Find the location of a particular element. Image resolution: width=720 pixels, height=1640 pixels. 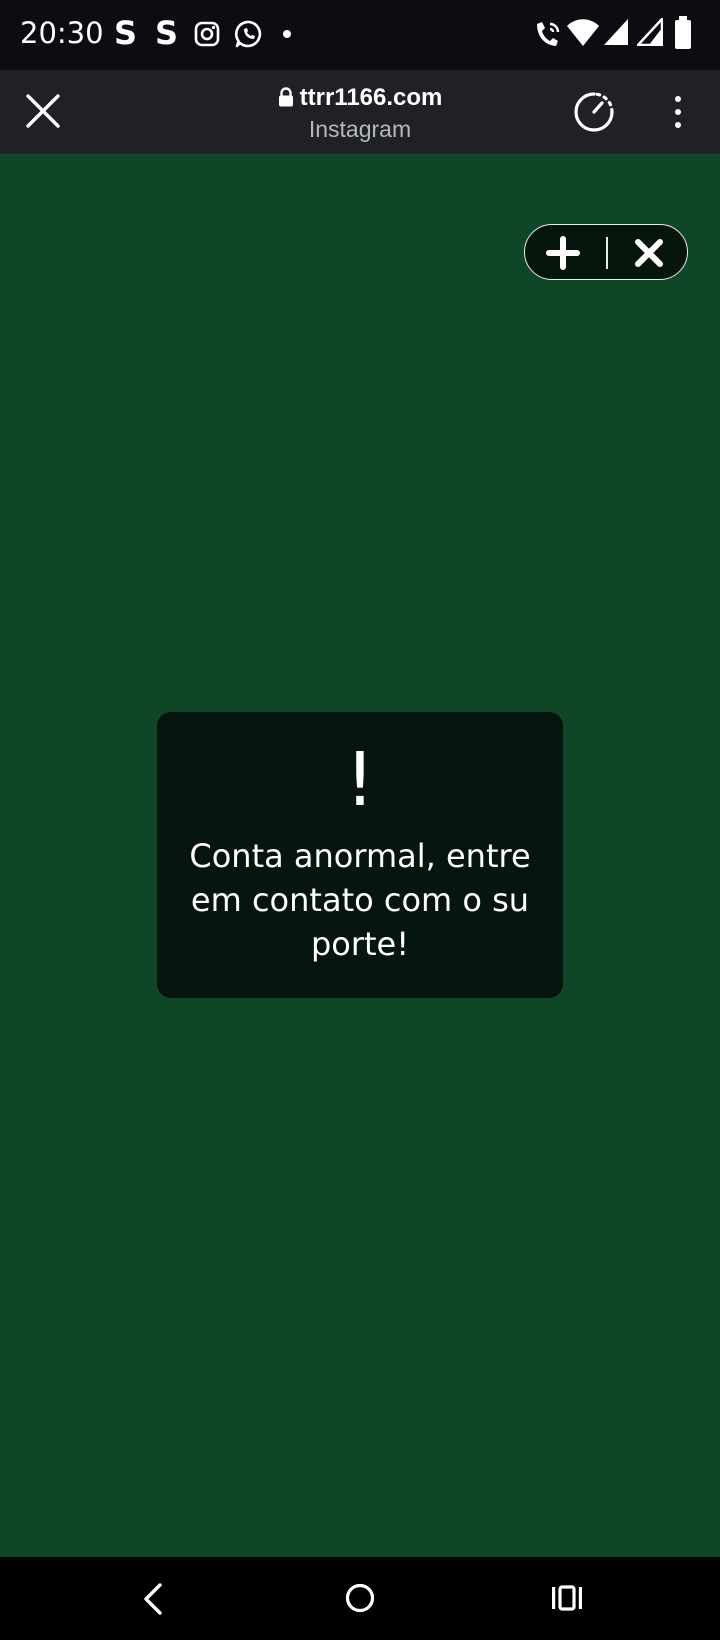

whatsapp-icon is located at coordinates (248, 34).